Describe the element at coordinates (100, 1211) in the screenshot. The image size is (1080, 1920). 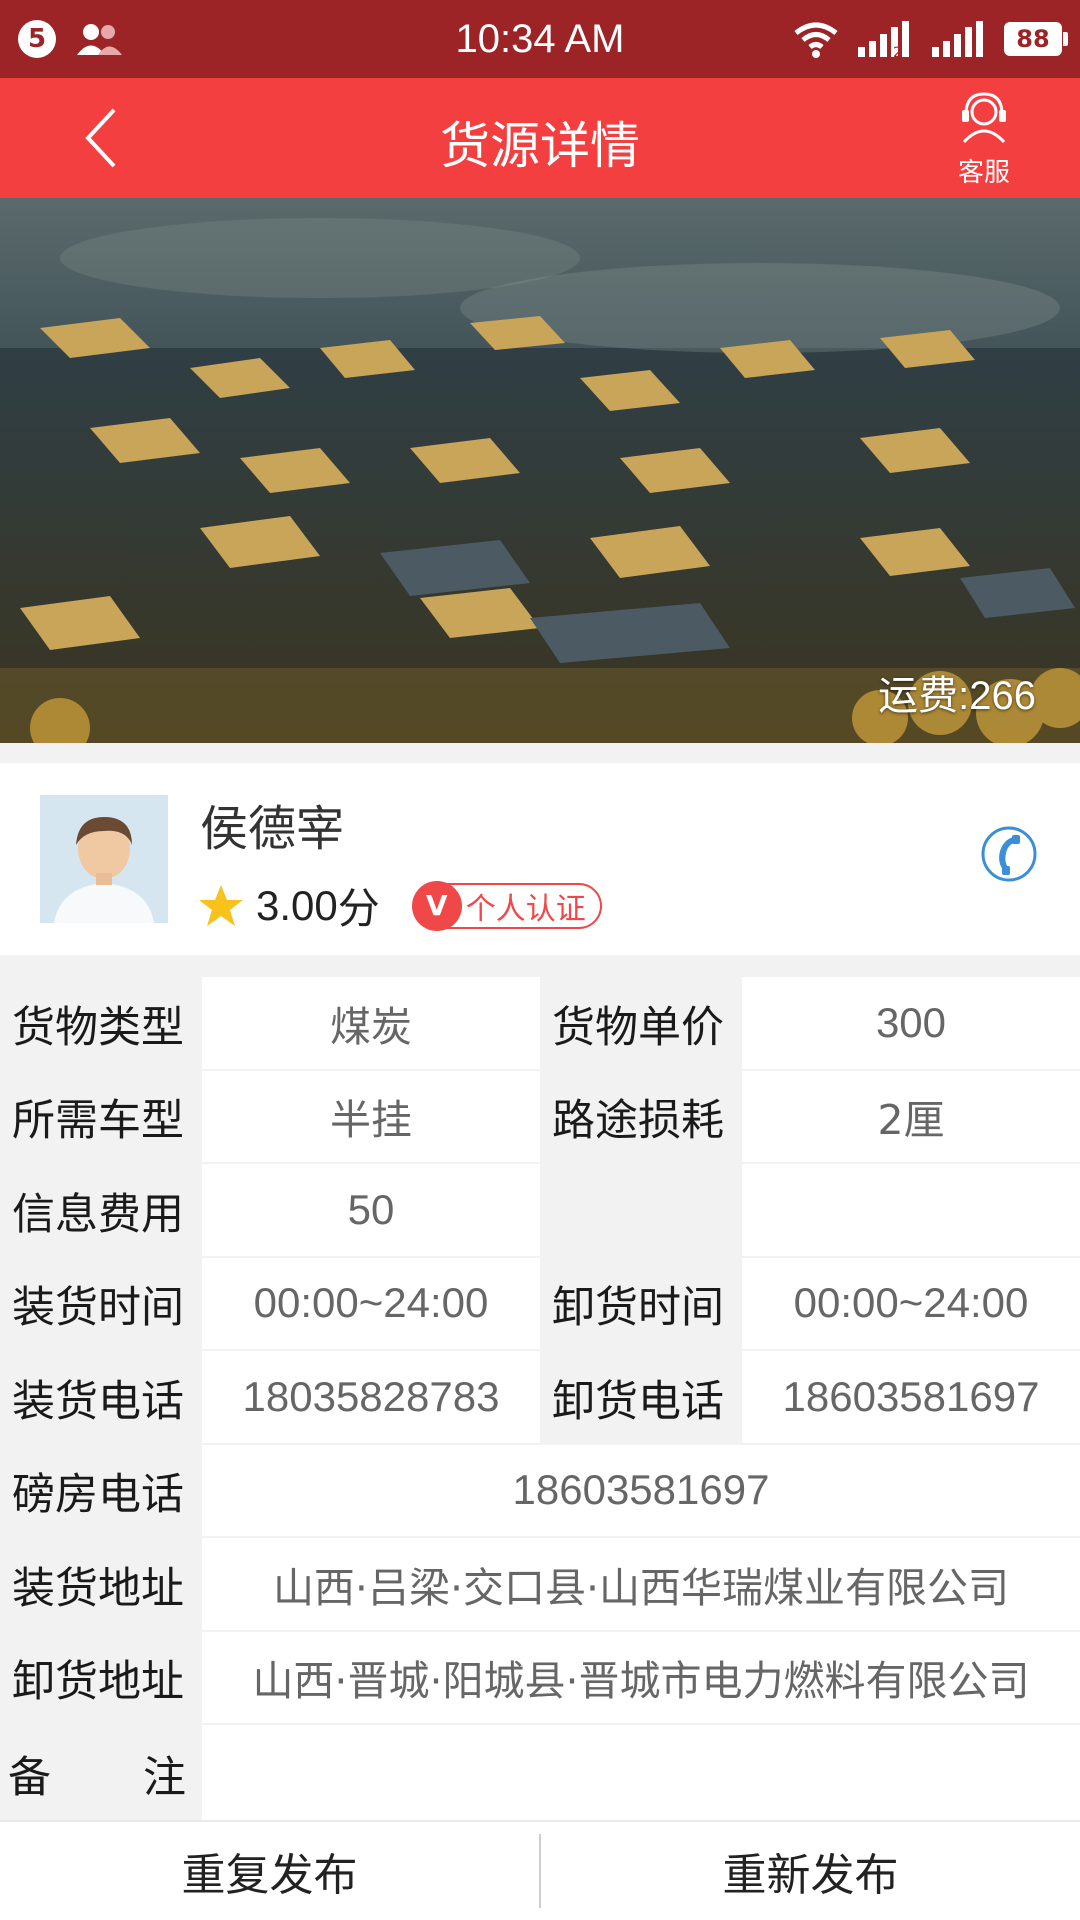
I see `info-fee-label: 信息费用` at that location.